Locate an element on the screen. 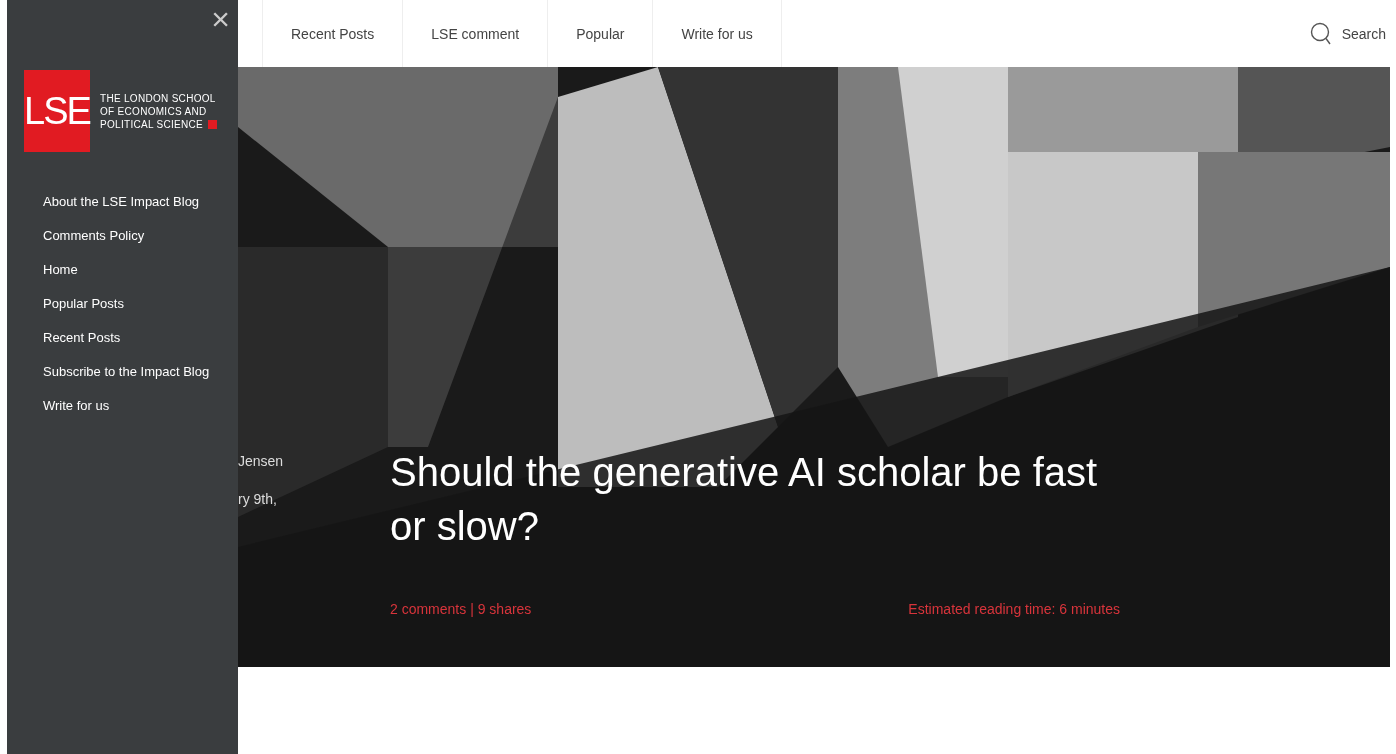 Image resolution: width=1396 pixels, height=754 pixels. logo-text: POLITICAL SCIENCE is located at coordinates (159, 124).